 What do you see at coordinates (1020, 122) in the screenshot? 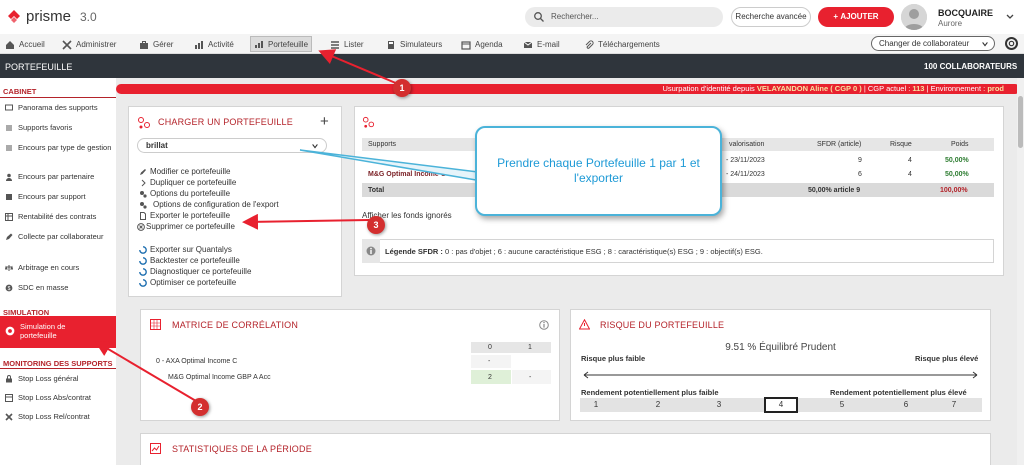
I see `scrollbar-thumb` at bounding box center [1020, 122].